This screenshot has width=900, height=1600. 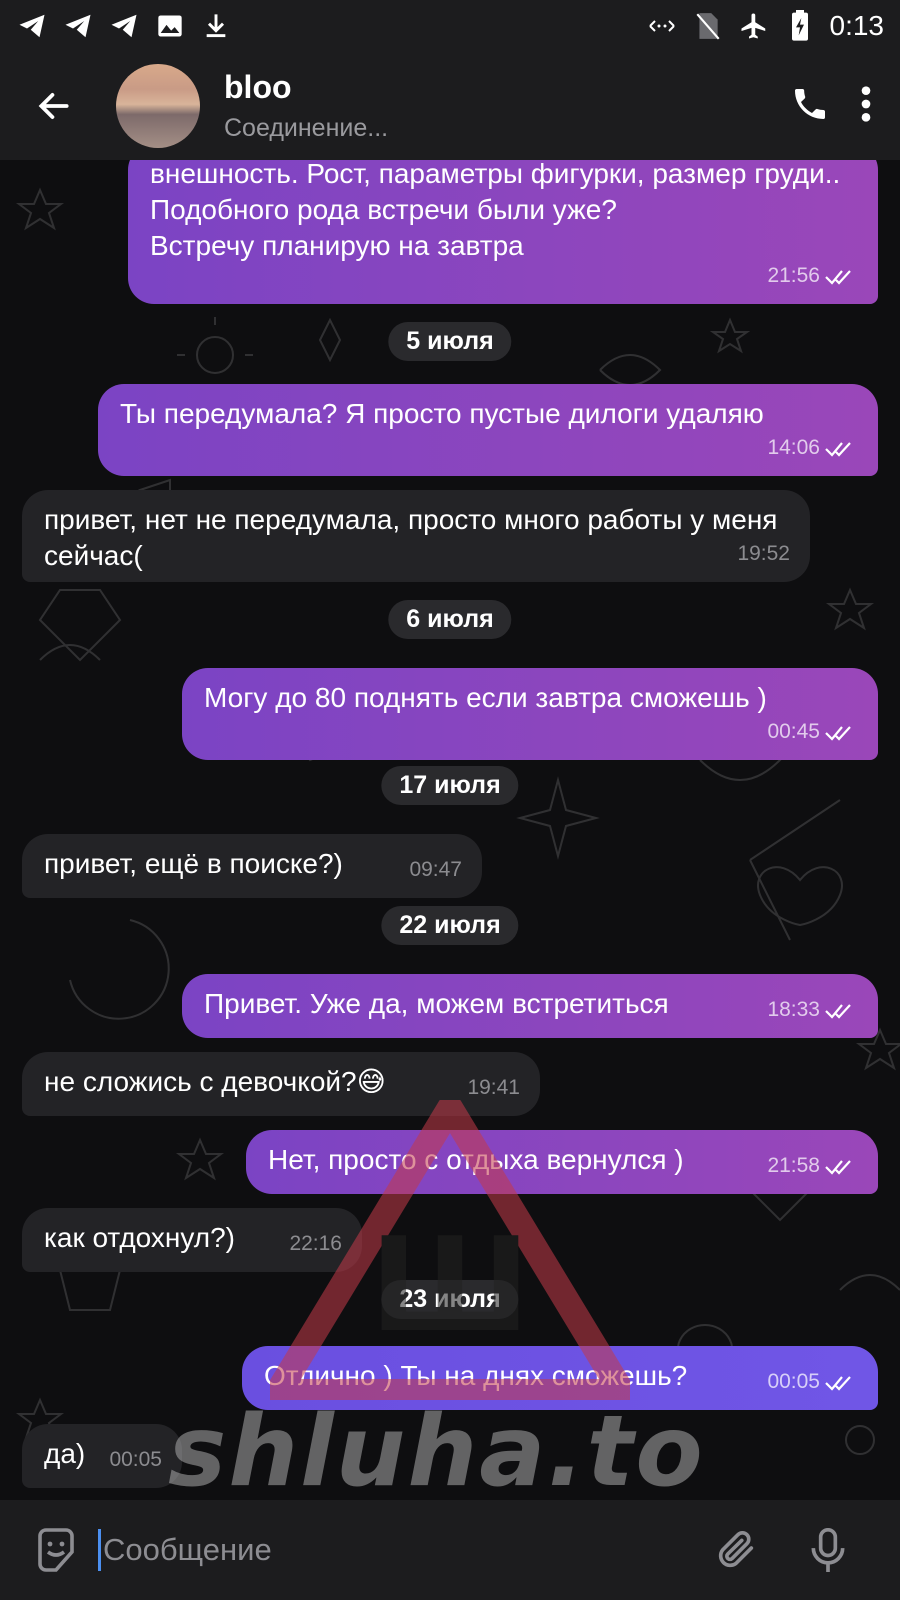 What do you see at coordinates (812, 1166) in the screenshot?
I see `message-time: 21:58` at bounding box center [812, 1166].